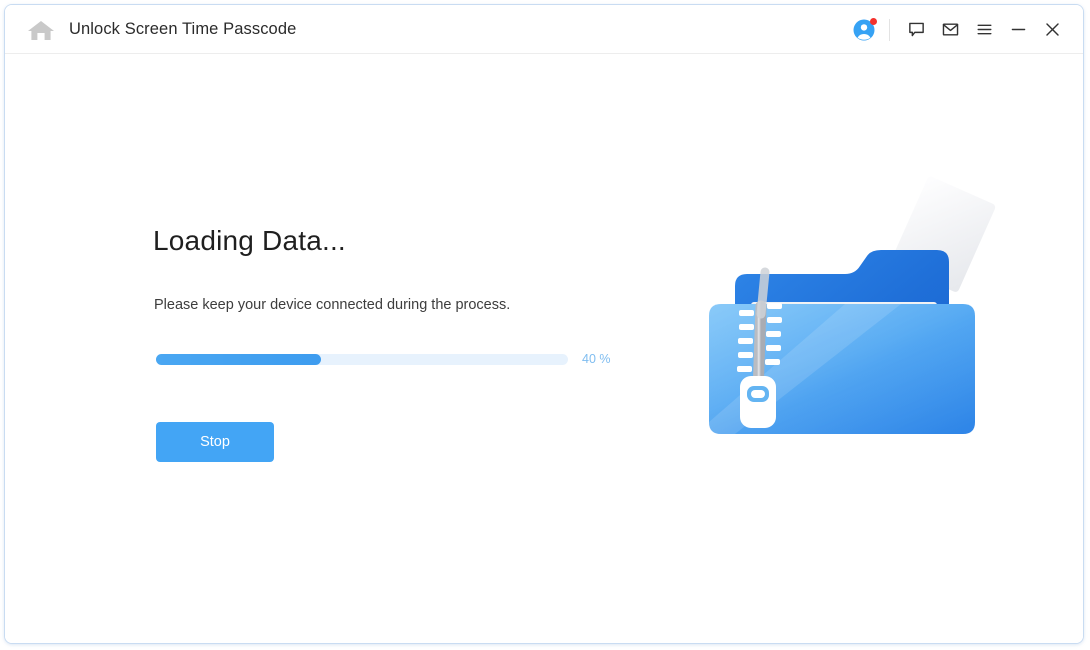 The image size is (1090, 650). I want to click on close-icon, so click(1052, 30).